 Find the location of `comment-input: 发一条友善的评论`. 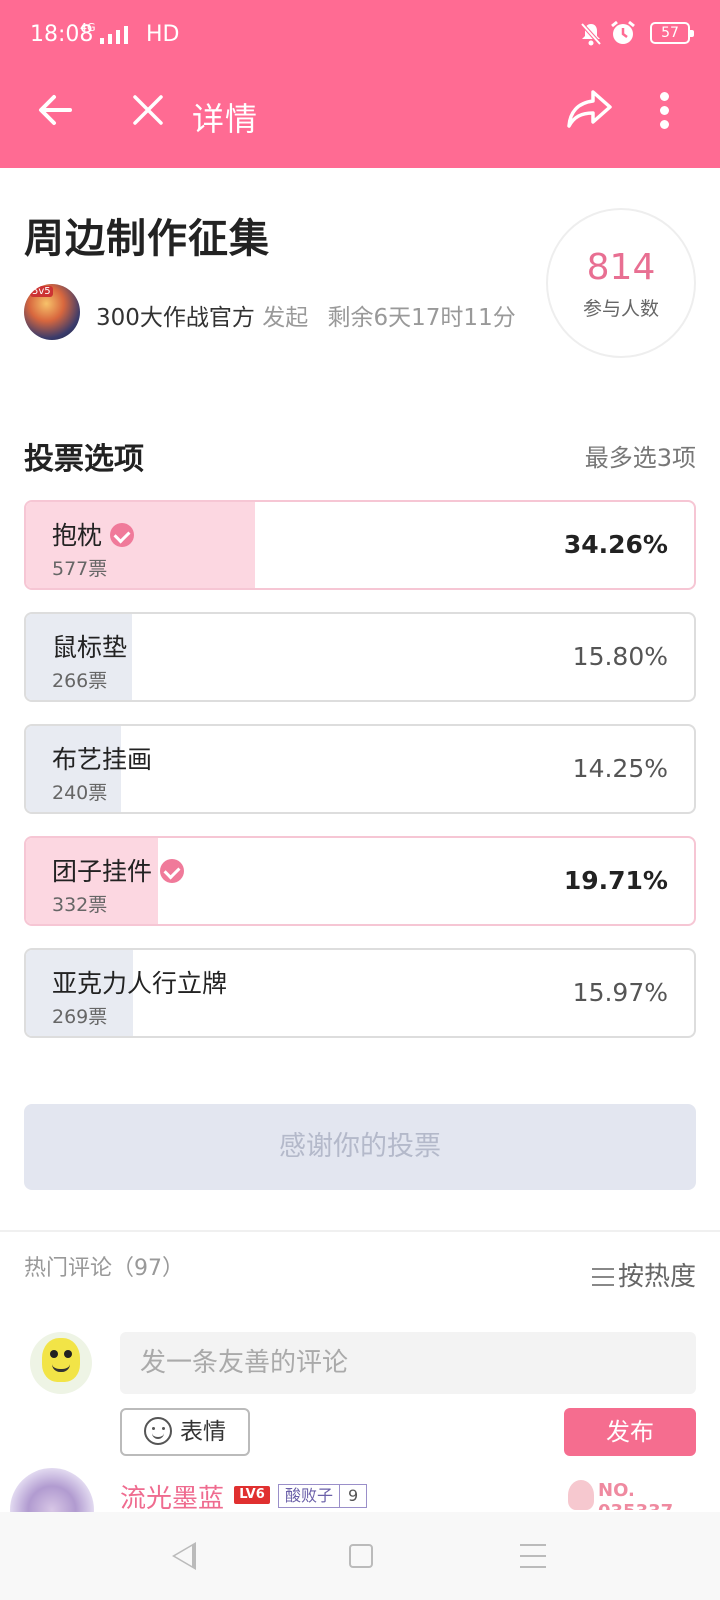

comment-input: 发一条友善的评论 is located at coordinates (408, 1363).